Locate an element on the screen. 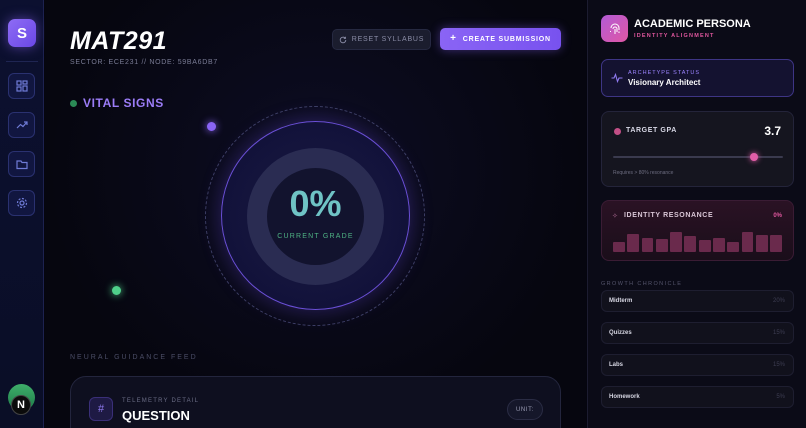  nav-analytics-button is located at coordinates (21, 125).